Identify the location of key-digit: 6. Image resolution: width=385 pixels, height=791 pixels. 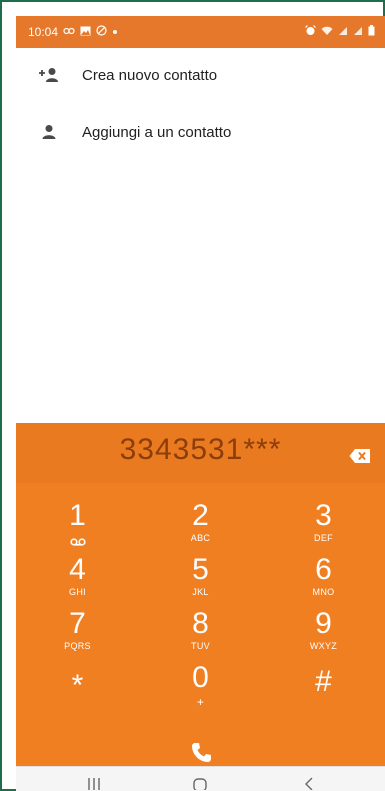
(323, 569).